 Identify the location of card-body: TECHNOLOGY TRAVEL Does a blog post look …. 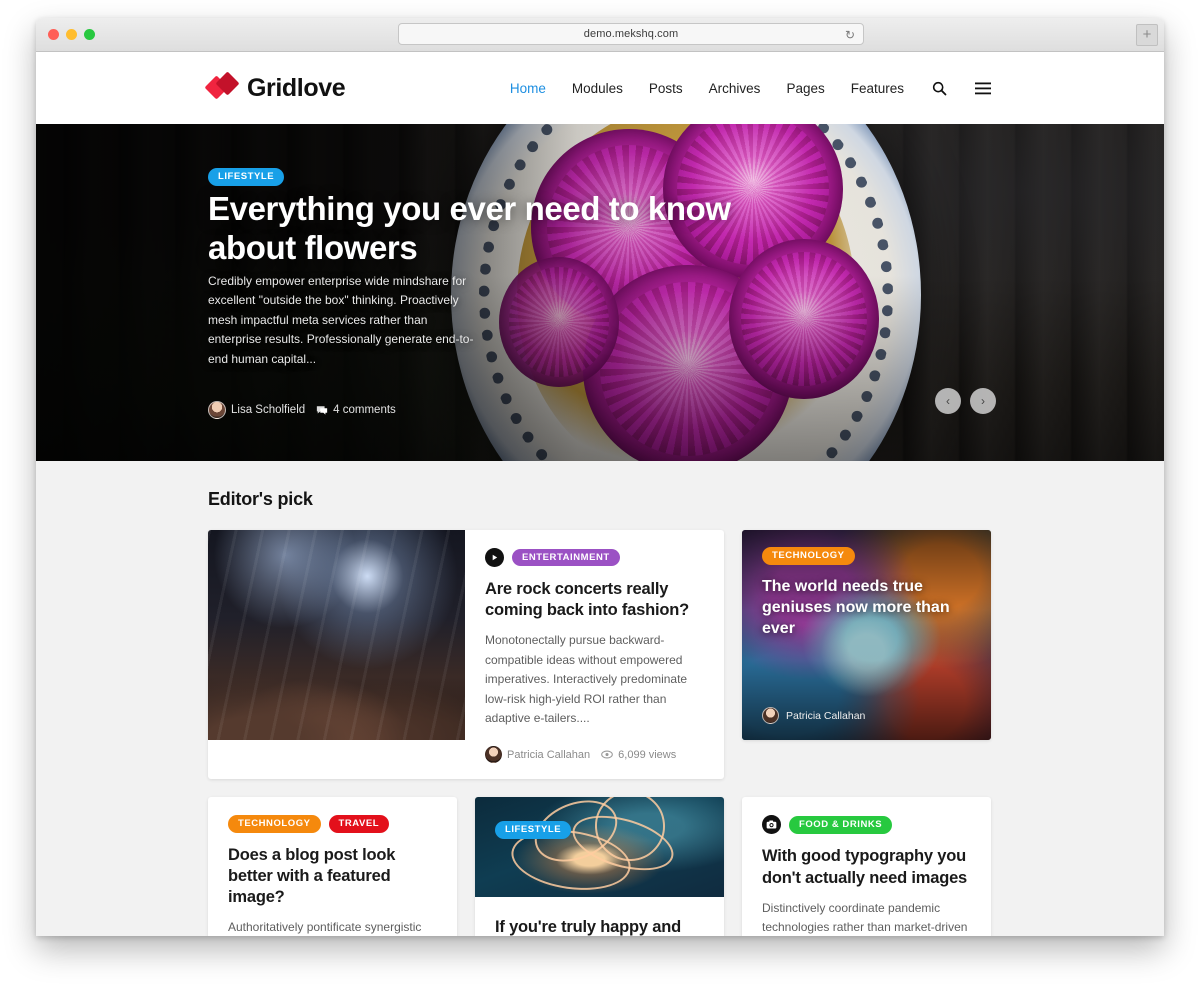
(332, 866).